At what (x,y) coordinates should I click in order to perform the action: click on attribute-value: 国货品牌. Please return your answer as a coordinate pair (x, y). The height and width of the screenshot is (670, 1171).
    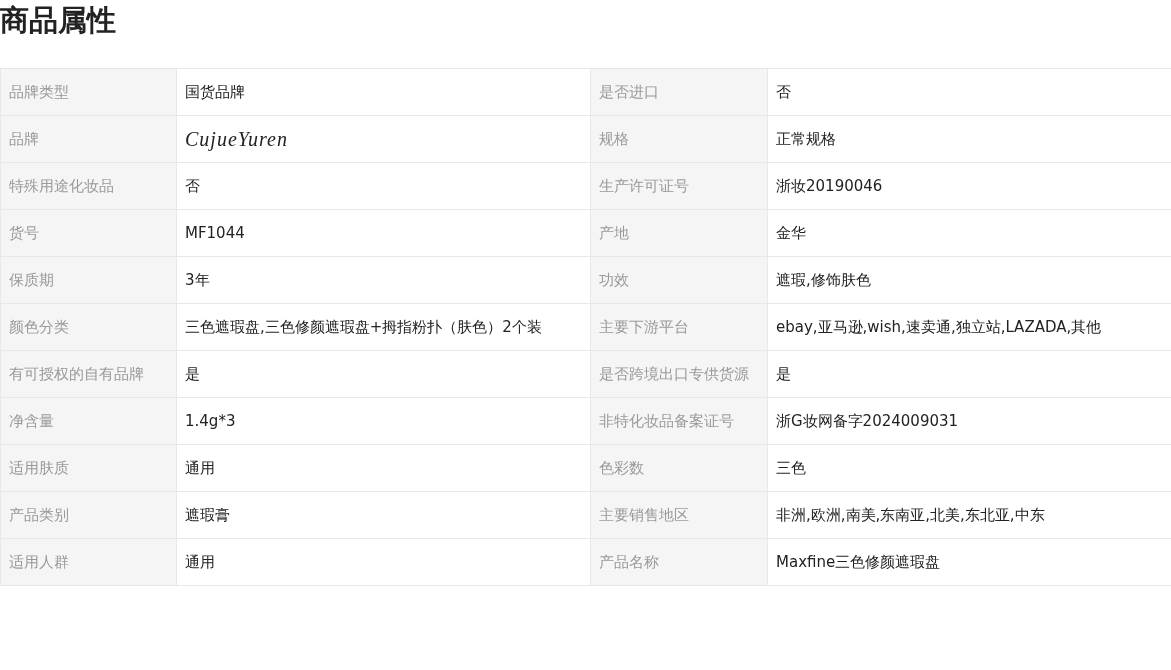
    Looking at the image, I should click on (383, 92).